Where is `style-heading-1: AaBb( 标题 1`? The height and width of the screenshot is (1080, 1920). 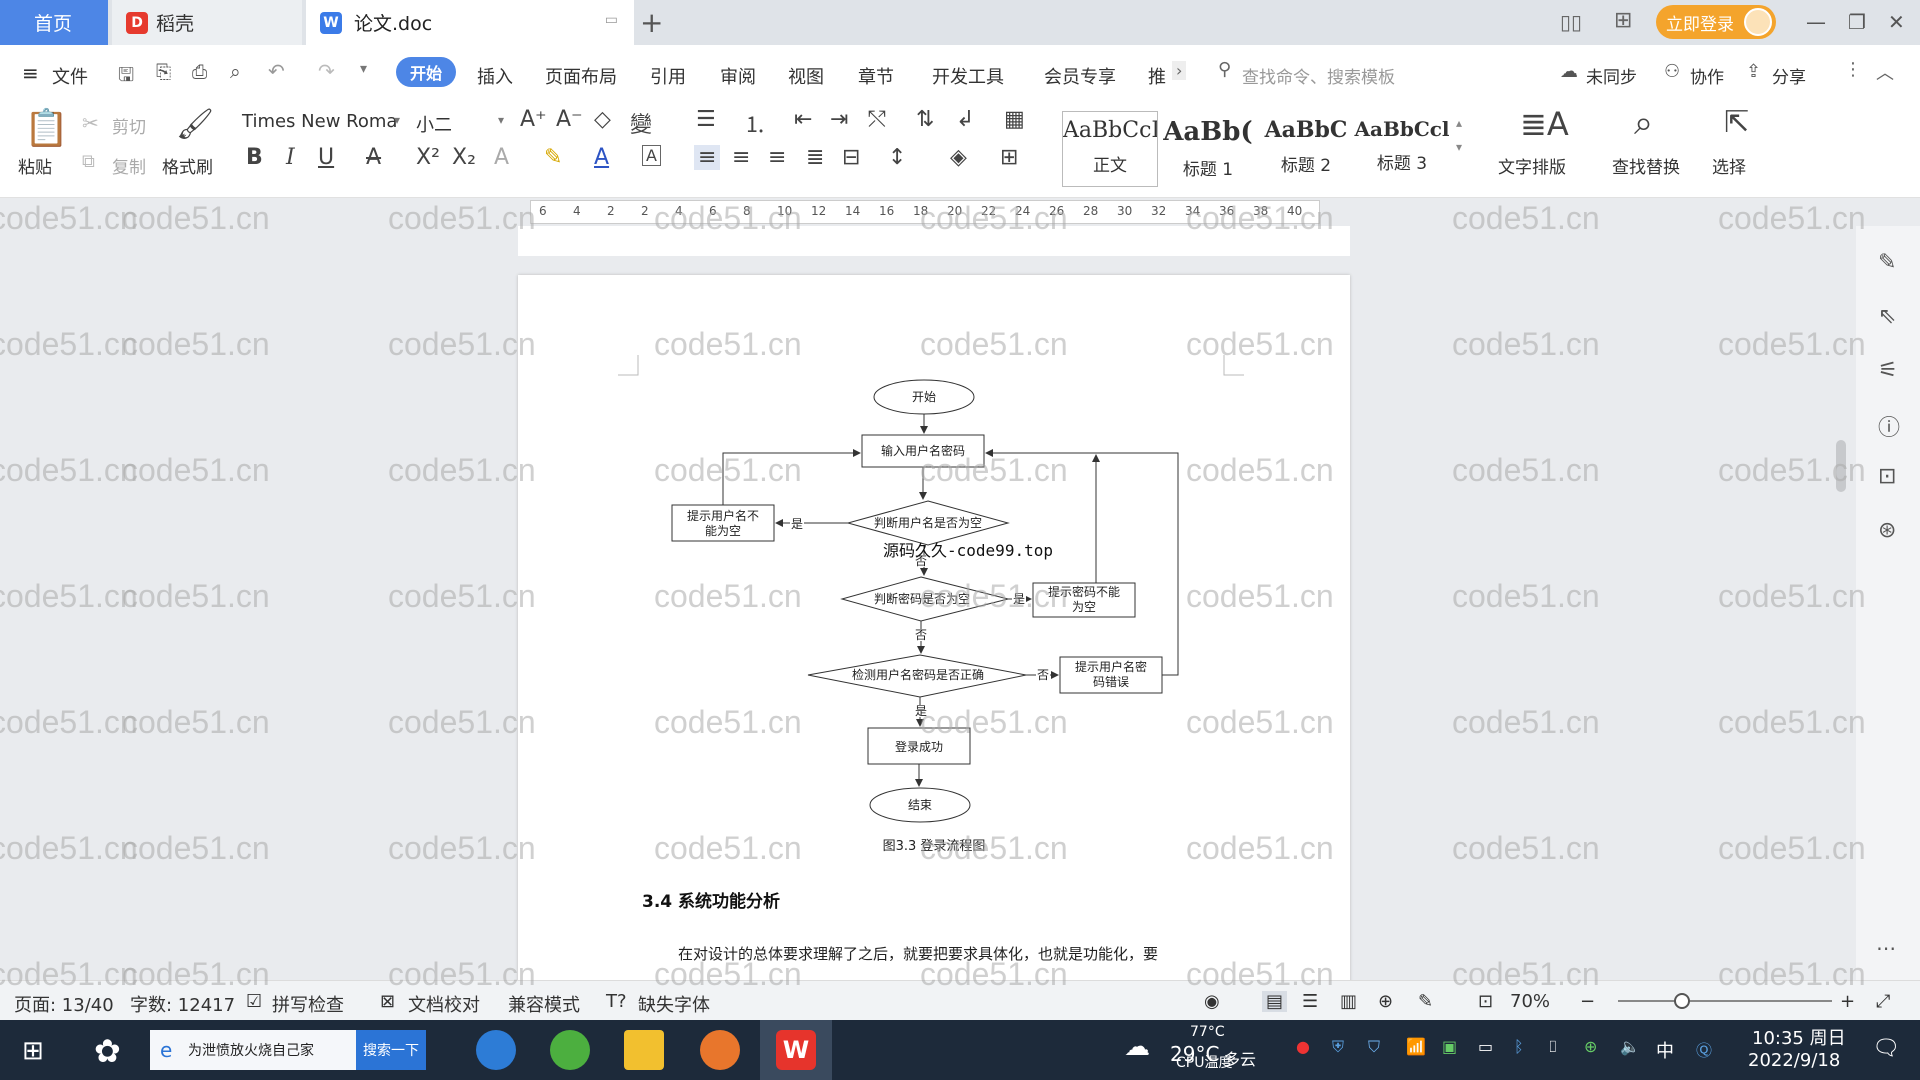
style-heading-1: AaBb( 标题 1 is located at coordinates (1208, 149).